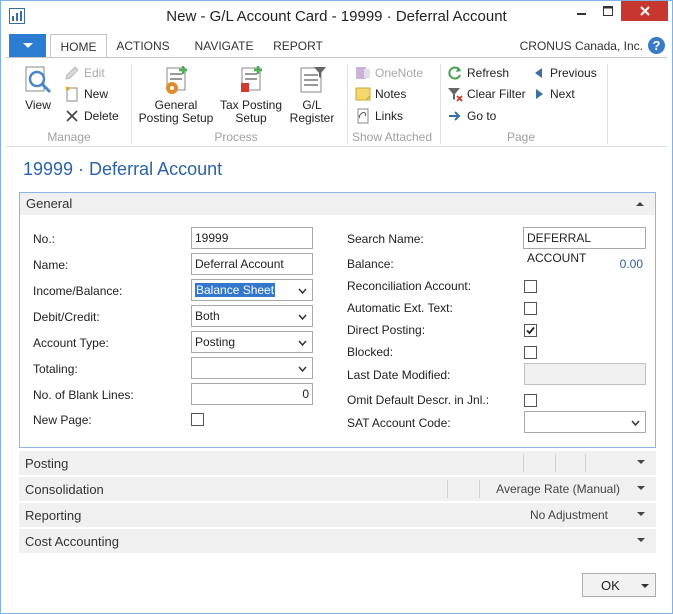 This screenshot has width=673, height=614. I want to click on close-icon, so click(644, 11).